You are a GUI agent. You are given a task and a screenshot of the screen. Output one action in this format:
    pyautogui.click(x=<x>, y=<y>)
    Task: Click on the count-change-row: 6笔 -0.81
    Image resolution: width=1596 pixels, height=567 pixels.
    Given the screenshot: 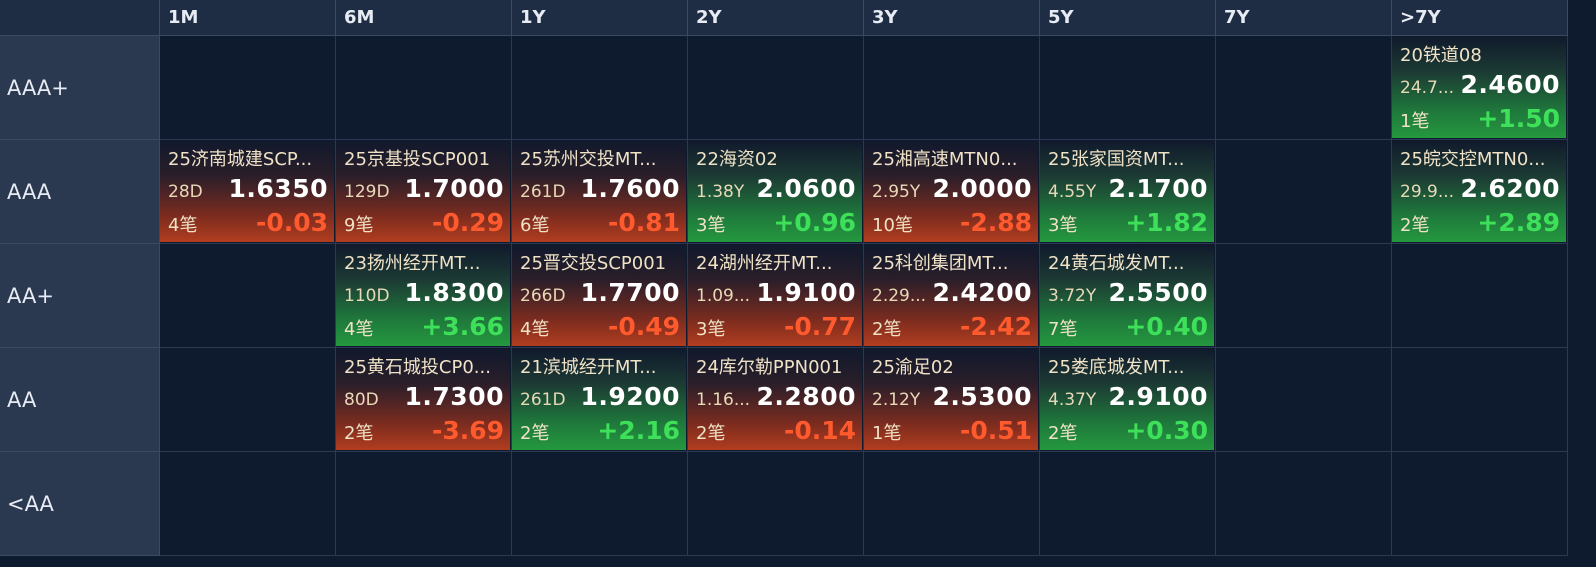 What is the action you would take?
    pyautogui.click(x=600, y=224)
    